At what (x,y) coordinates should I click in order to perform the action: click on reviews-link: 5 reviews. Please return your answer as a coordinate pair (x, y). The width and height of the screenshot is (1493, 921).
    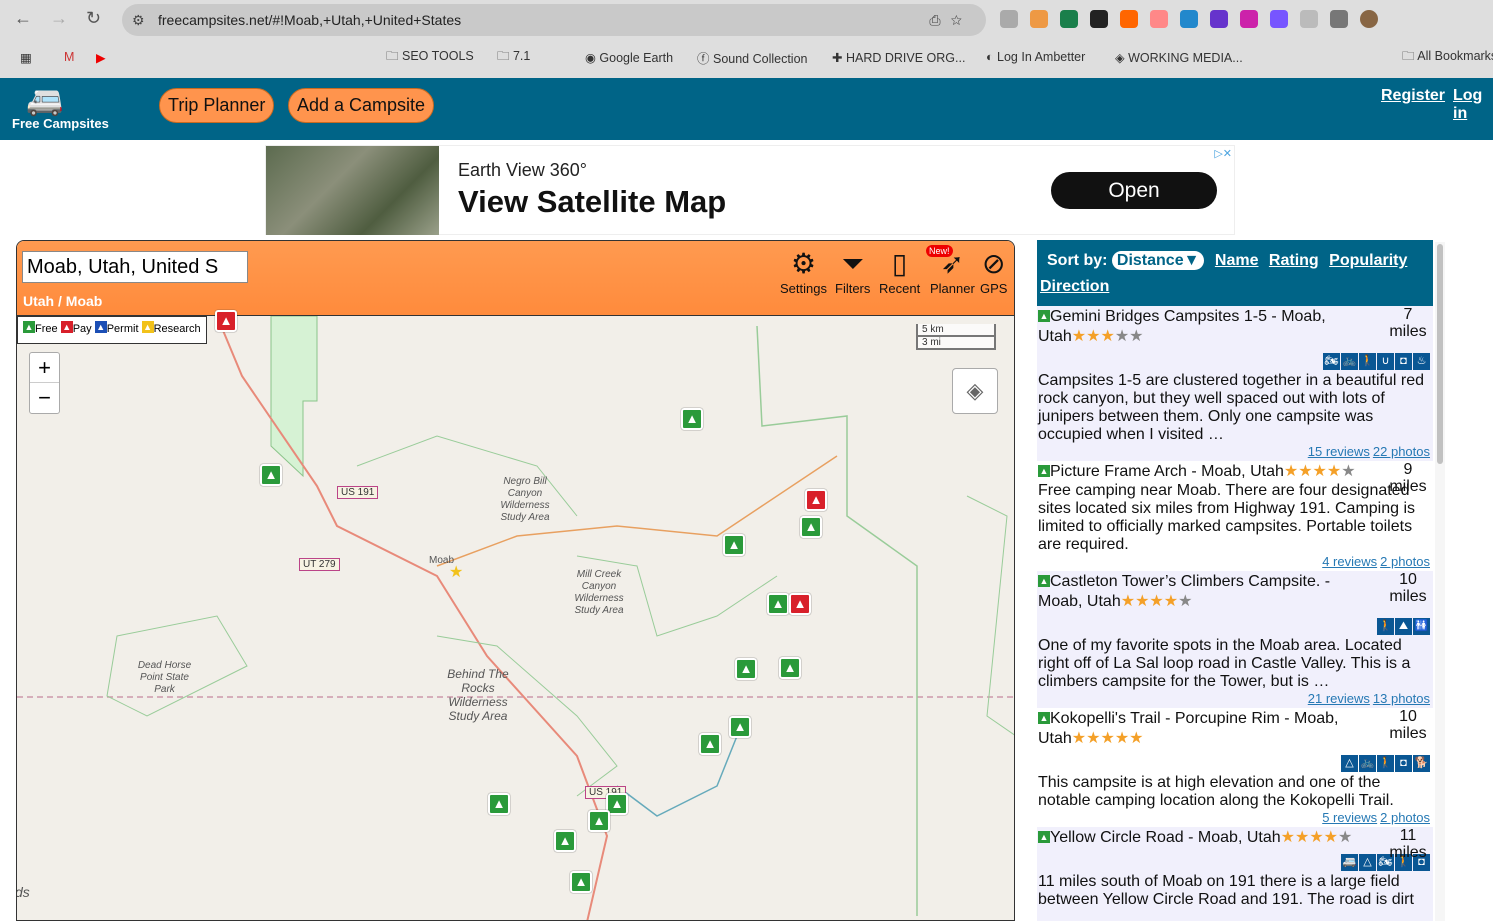
    Looking at the image, I should click on (1349, 817).